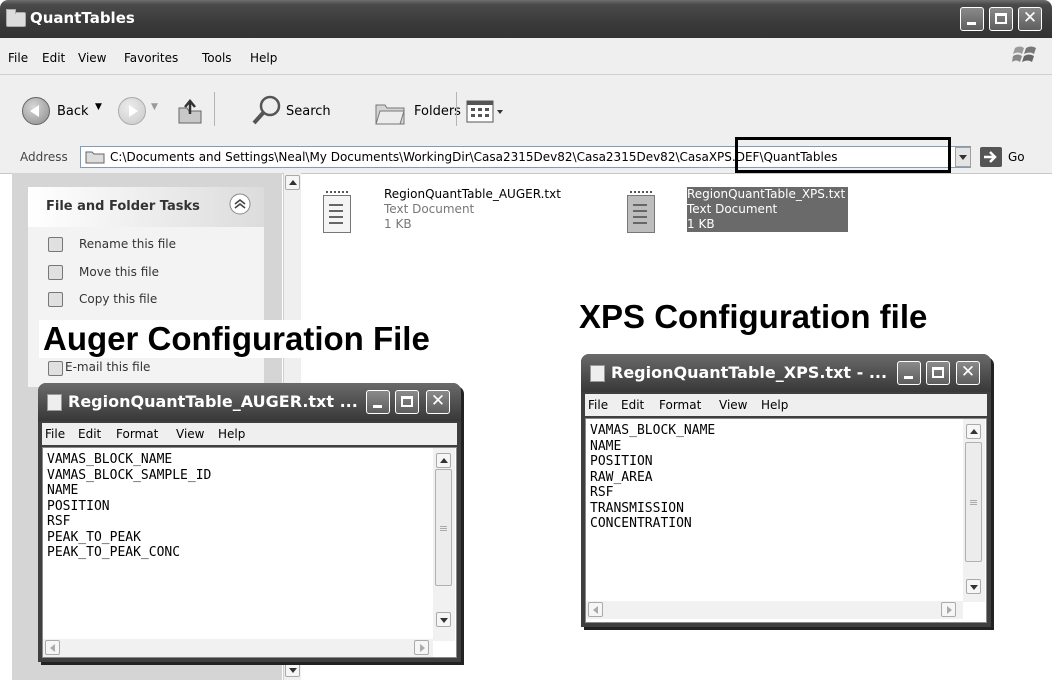  Describe the element at coordinates (73, 111) in the screenshot. I see `back-button: Back` at that location.